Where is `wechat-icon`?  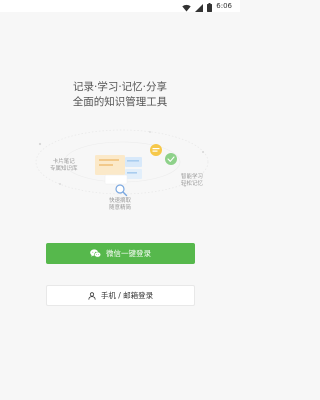 wechat-icon is located at coordinates (95, 253).